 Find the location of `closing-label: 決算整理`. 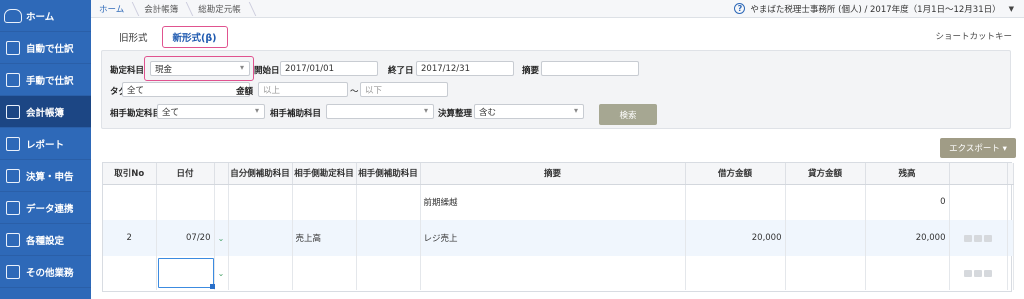

closing-label: 決算整理 is located at coordinates (455, 114).